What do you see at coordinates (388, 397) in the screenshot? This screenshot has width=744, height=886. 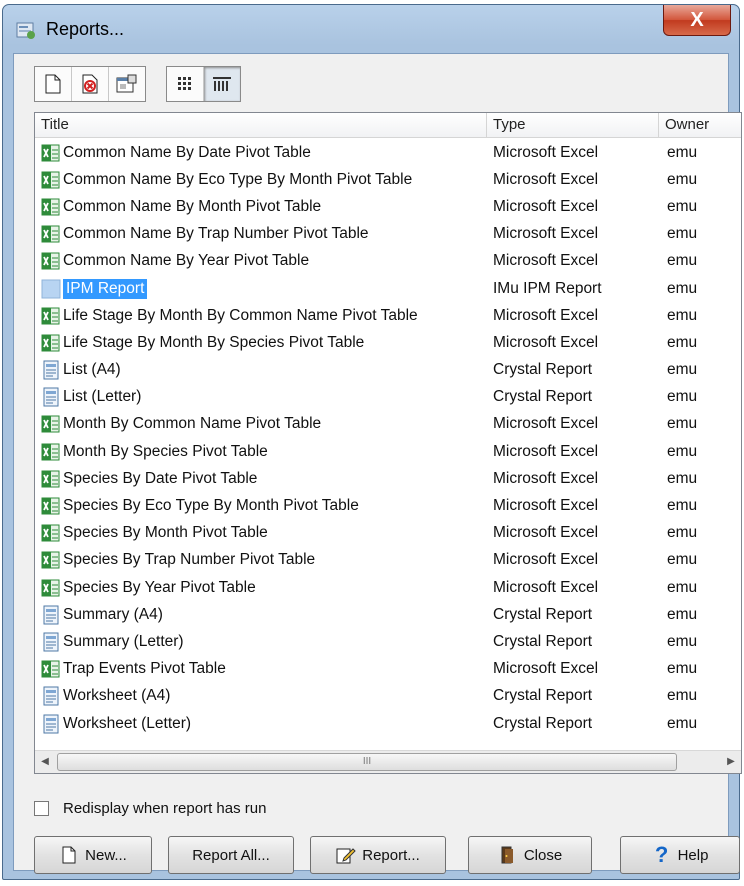 I see `list-item: List (Letter) Crystal Report emu` at bounding box center [388, 397].